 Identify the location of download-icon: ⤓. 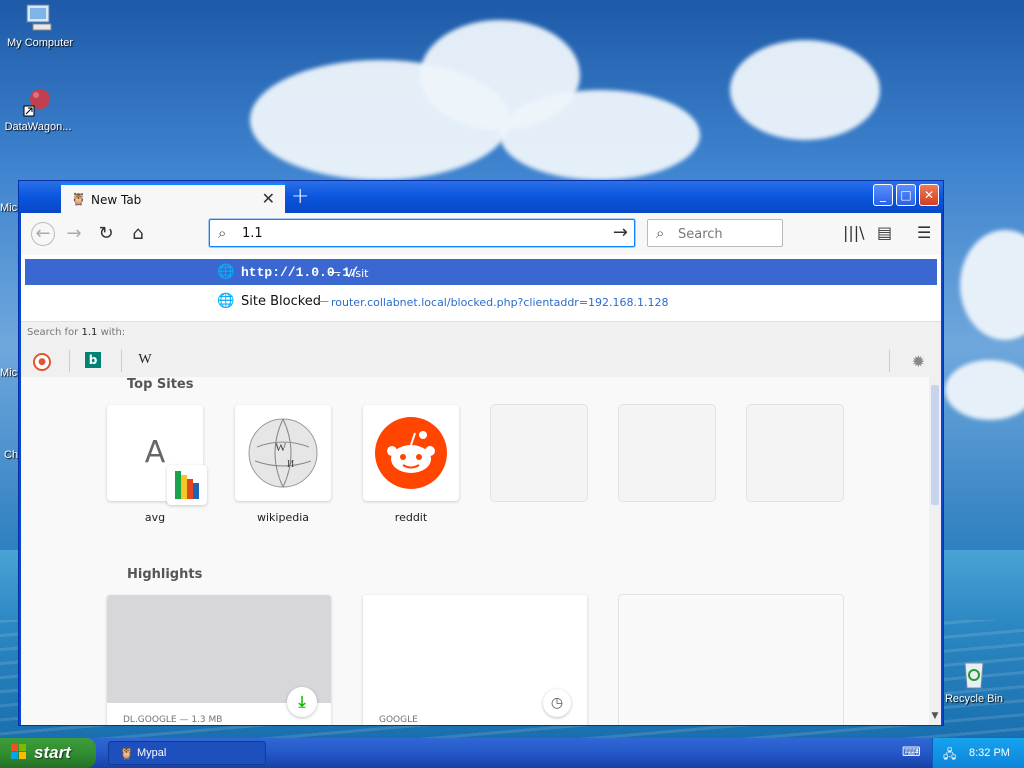
(302, 702).